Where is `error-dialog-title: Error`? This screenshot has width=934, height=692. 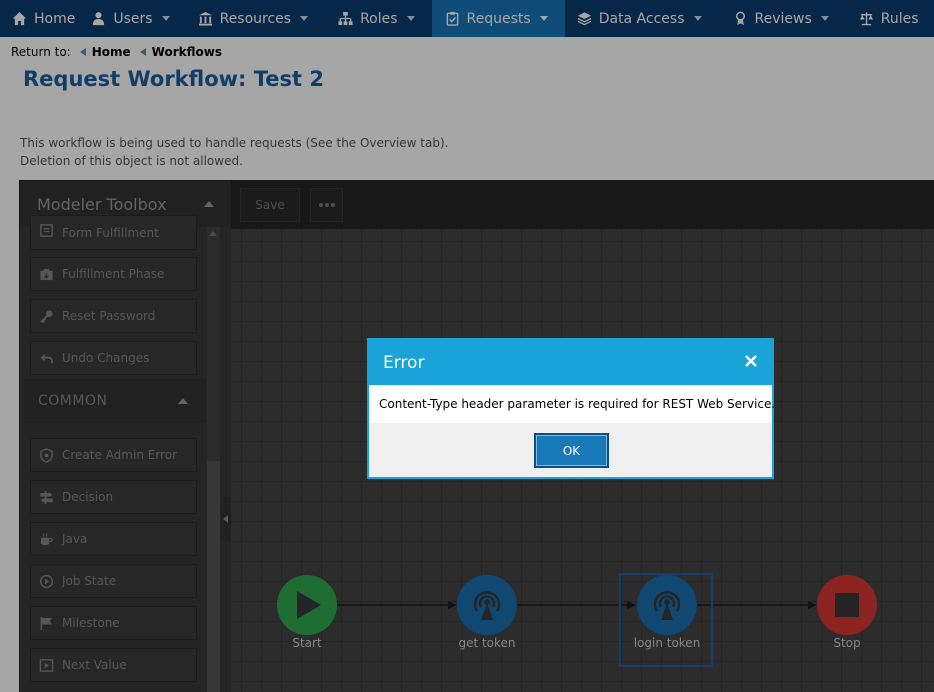 error-dialog-title: Error is located at coordinates (404, 362).